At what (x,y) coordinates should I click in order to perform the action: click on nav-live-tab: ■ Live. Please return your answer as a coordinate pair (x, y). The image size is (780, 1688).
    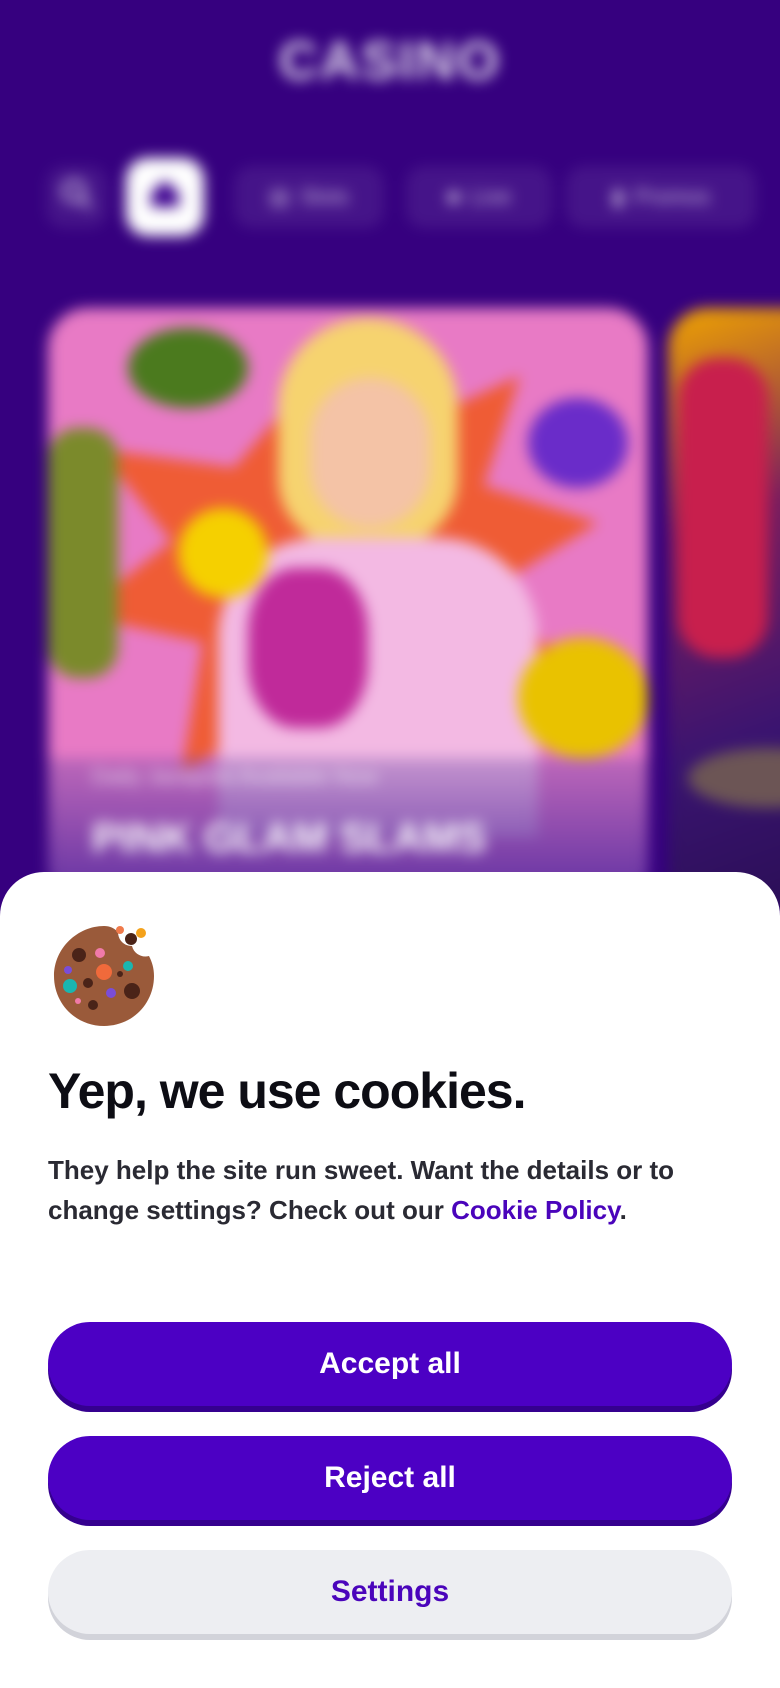
    Looking at the image, I should click on (479, 197).